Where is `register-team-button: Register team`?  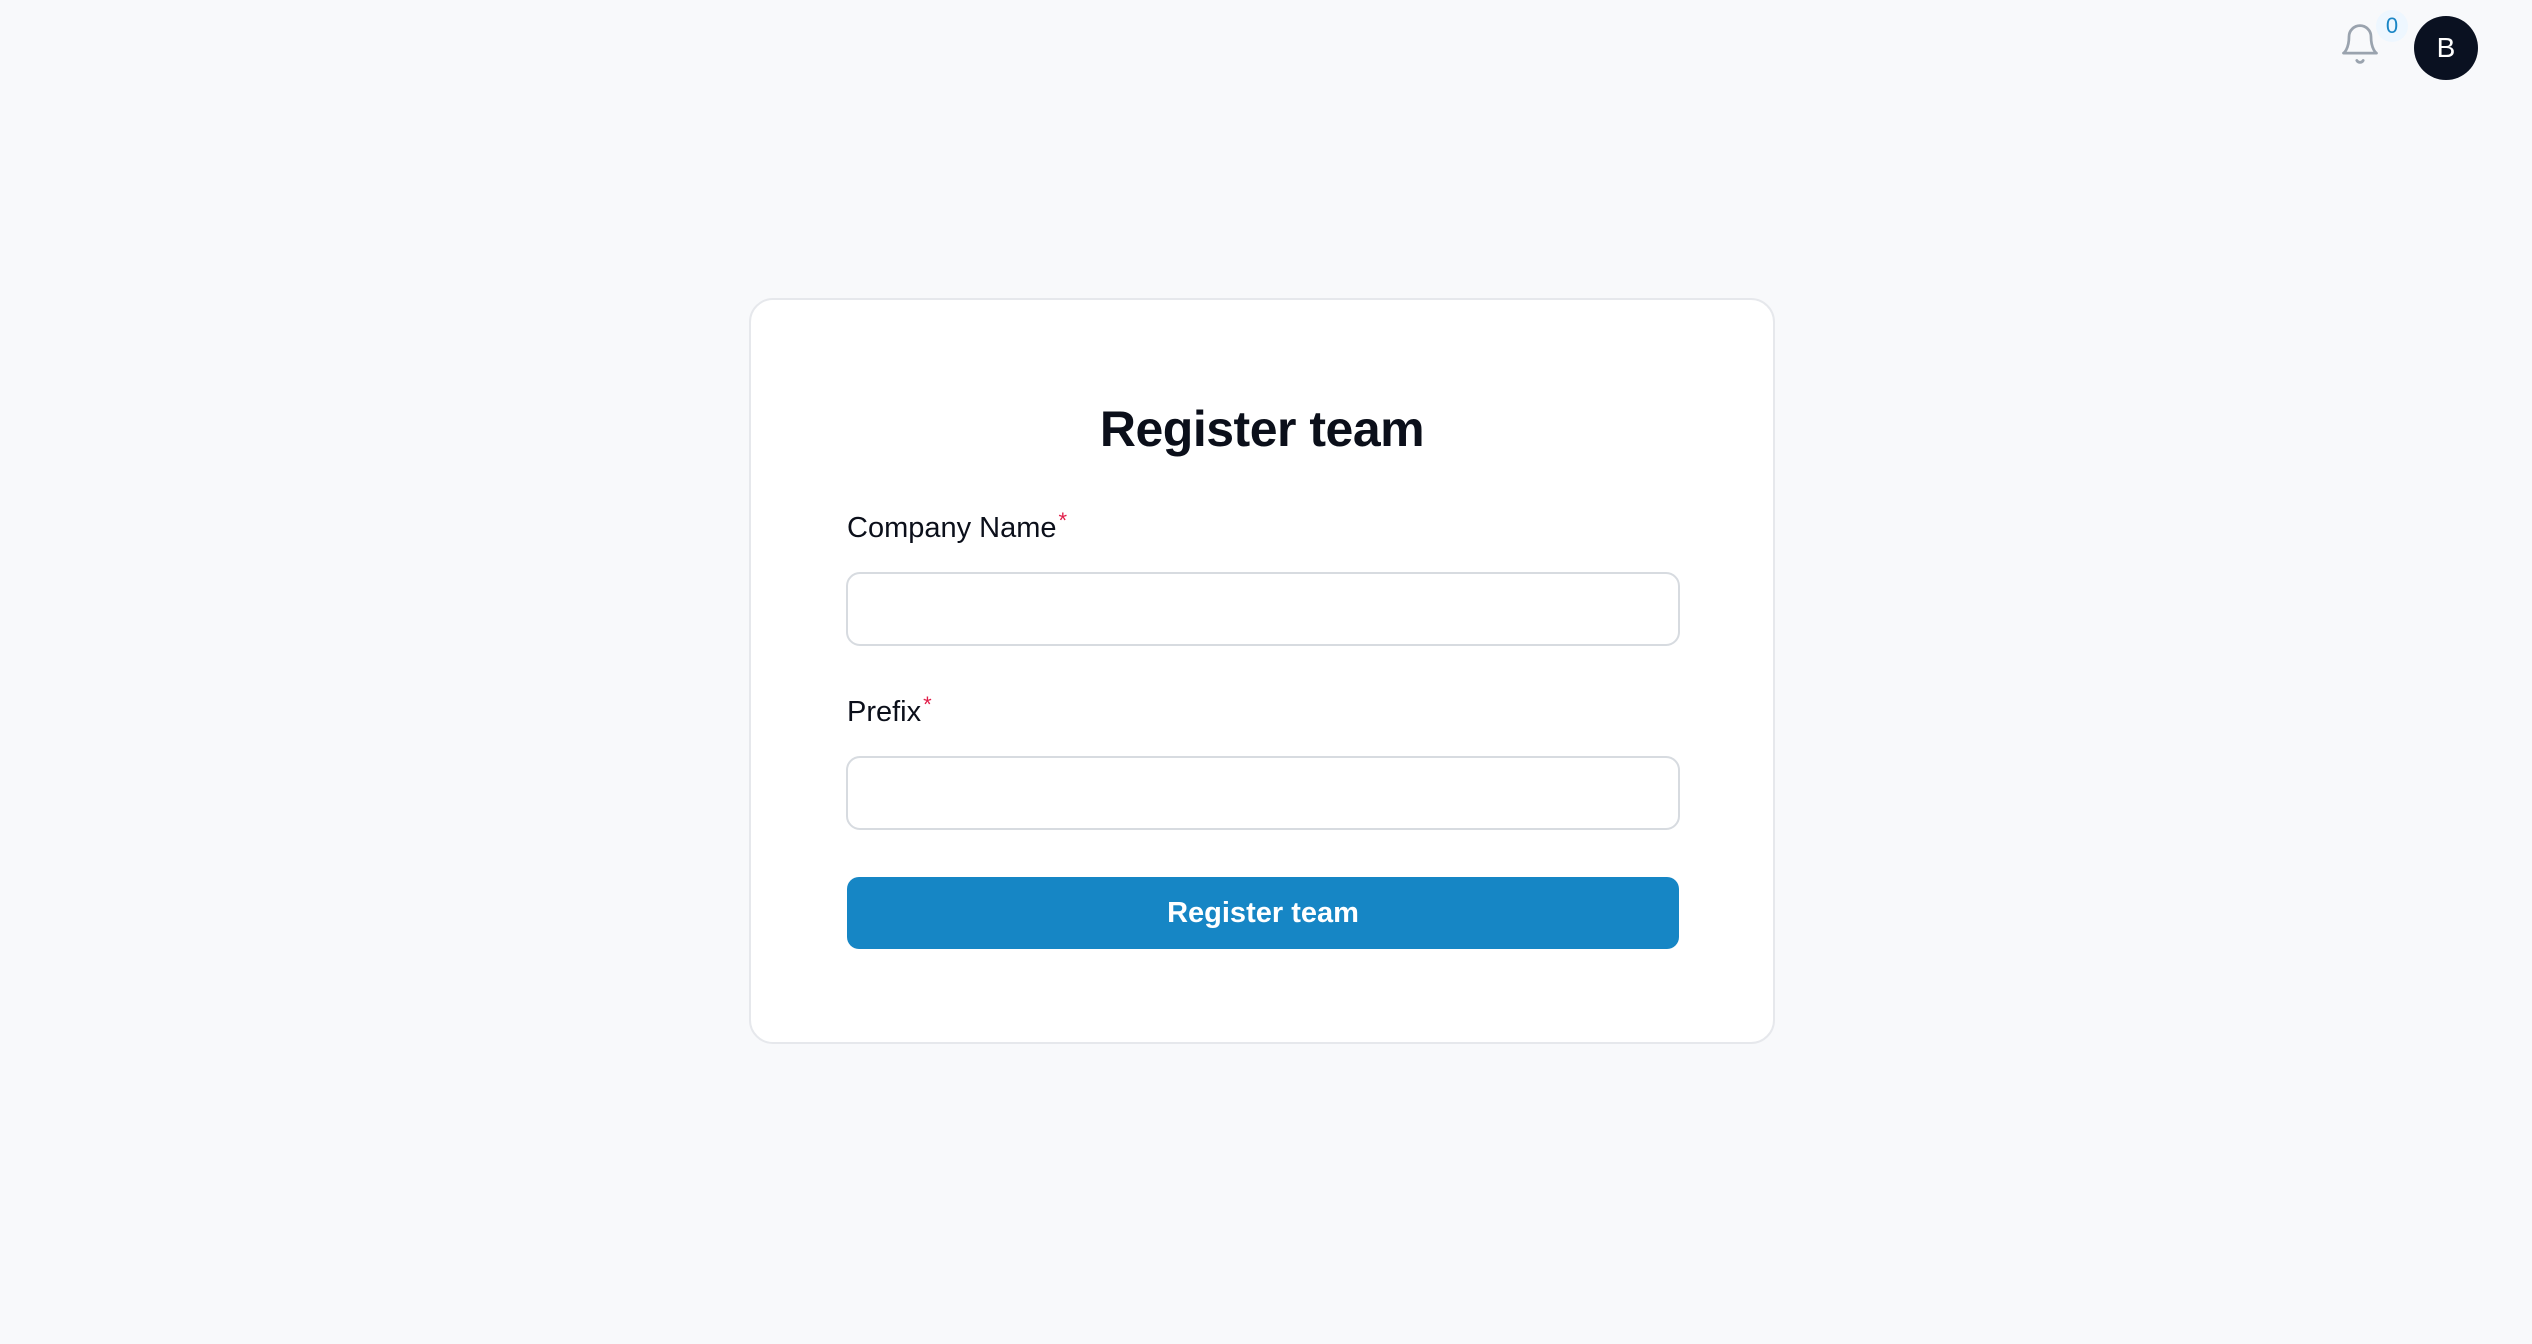 register-team-button: Register team is located at coordinates (1263, 913).